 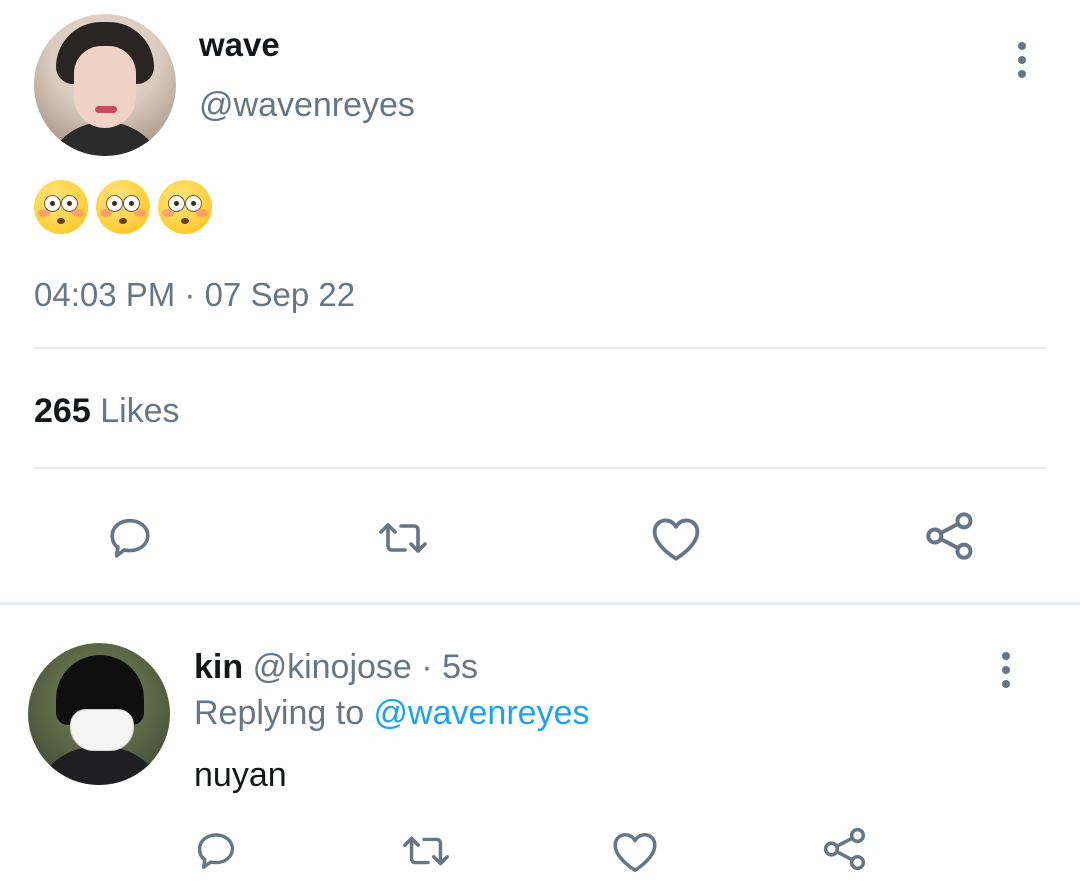 I want to click on reply-time: 5s, so click(x=460, y=667).